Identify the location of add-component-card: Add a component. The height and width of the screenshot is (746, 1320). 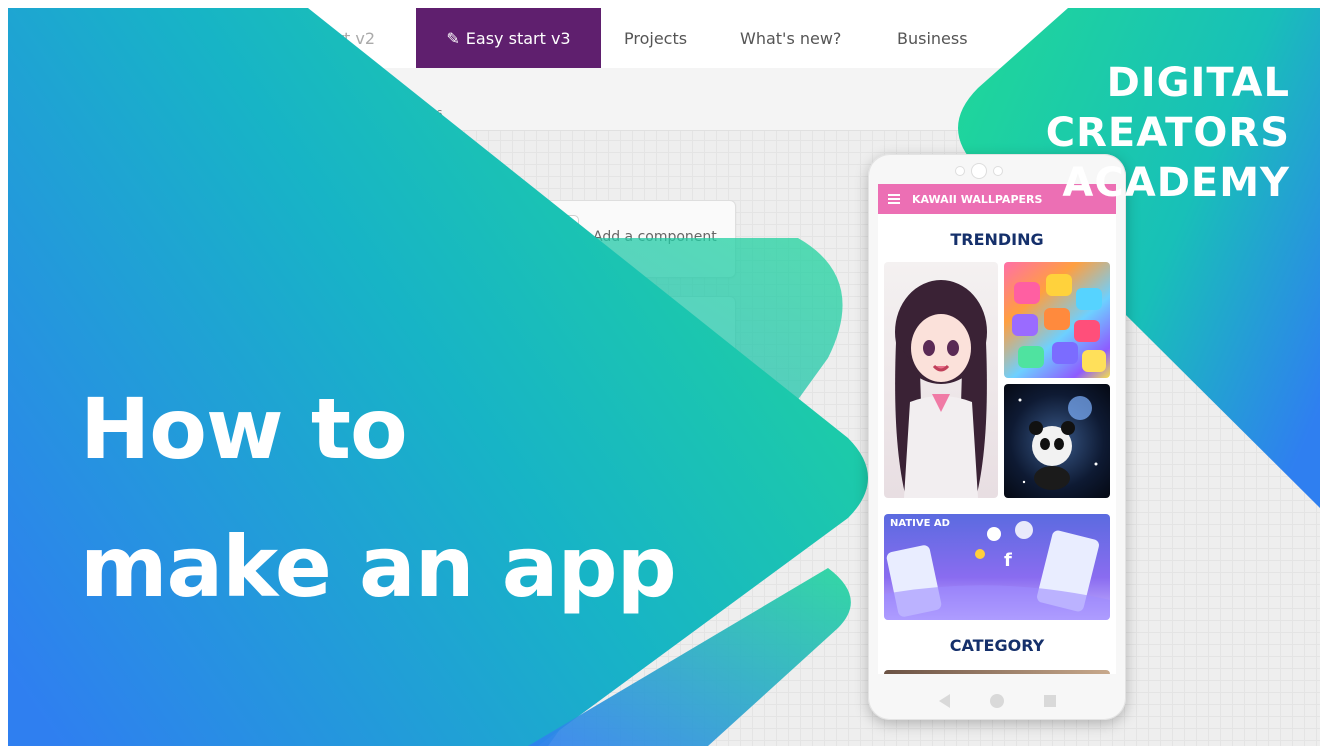
(631, 239).